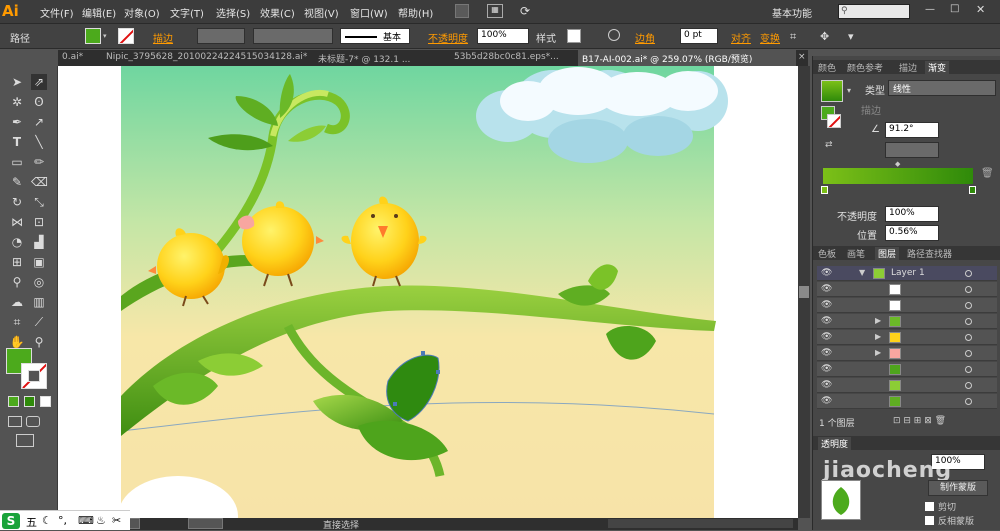  Describe the element at coordinates (17, 222) in the screenshot. I see `width-tool-icon: ⋈` at that location.